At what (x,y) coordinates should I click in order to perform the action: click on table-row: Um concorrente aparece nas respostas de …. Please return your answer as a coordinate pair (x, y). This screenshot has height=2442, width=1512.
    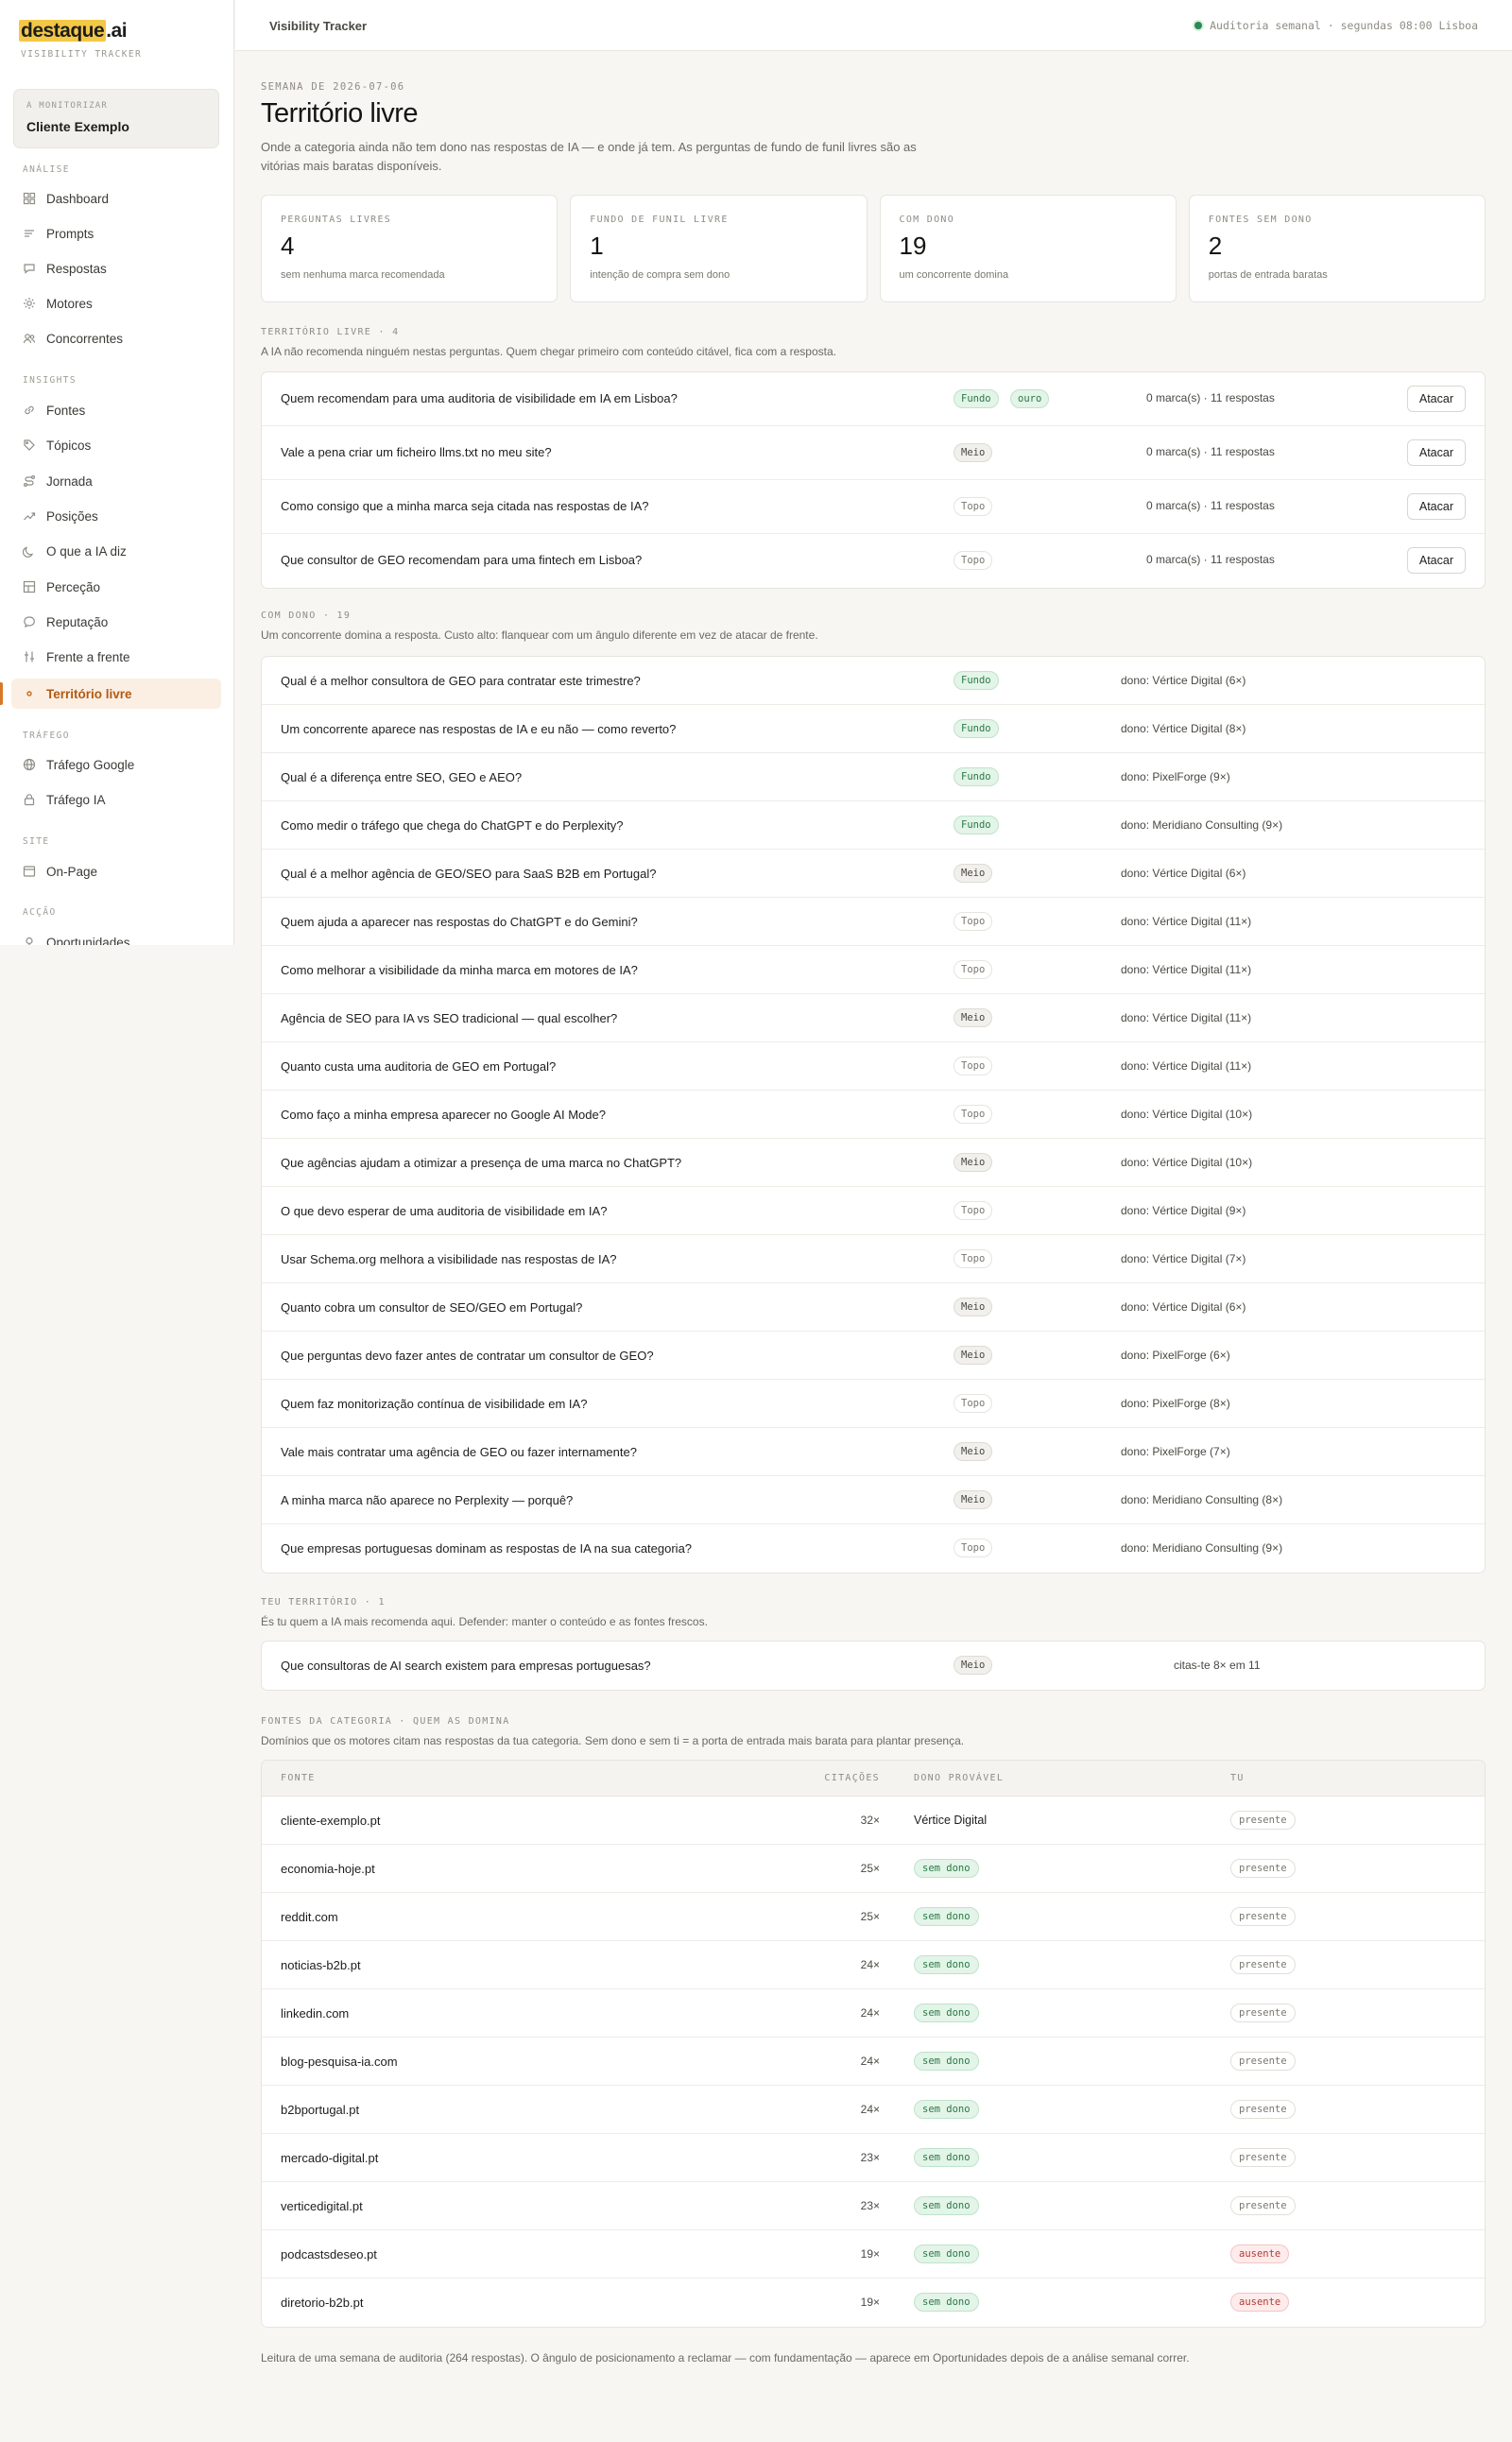
    Looking at the image, I should click on (873, 729).